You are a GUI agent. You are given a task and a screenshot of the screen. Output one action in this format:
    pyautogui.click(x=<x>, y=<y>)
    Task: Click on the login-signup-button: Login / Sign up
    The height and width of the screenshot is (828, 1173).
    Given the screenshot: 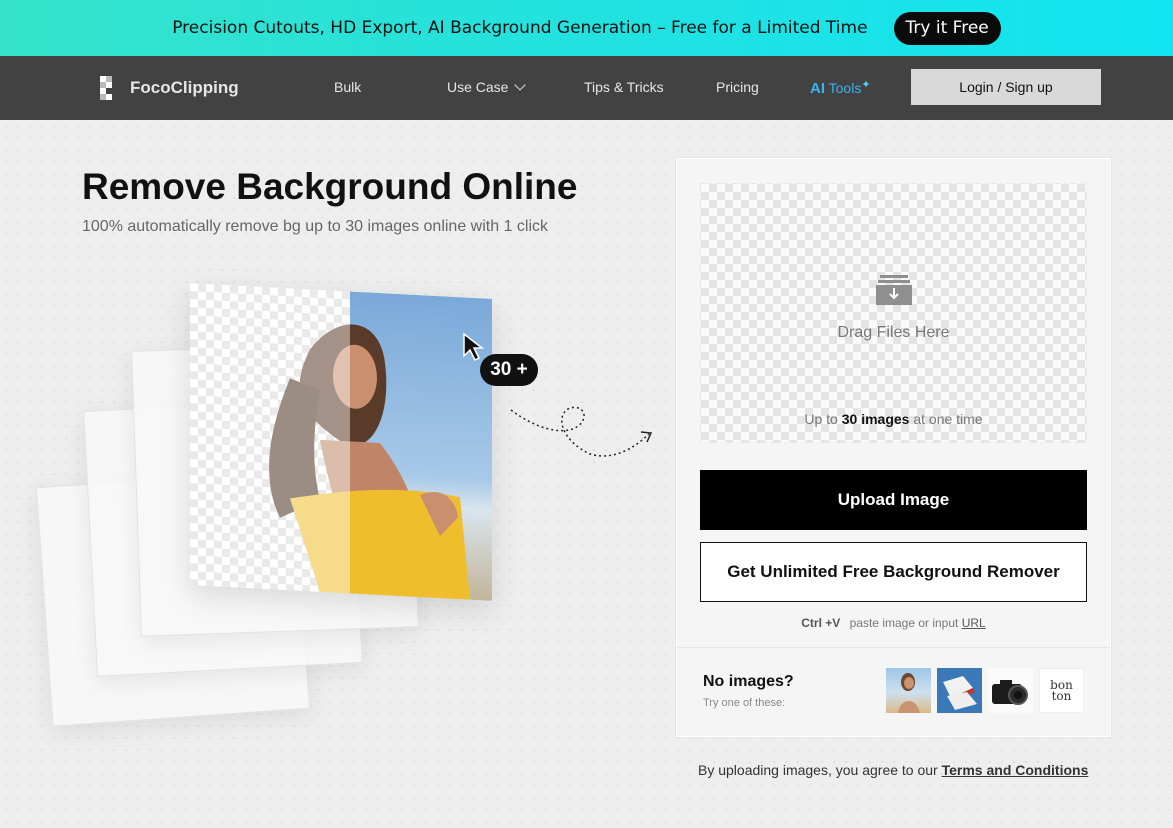 What is the action you would take?
    pyautogui.click(x=1006, y=87)
    